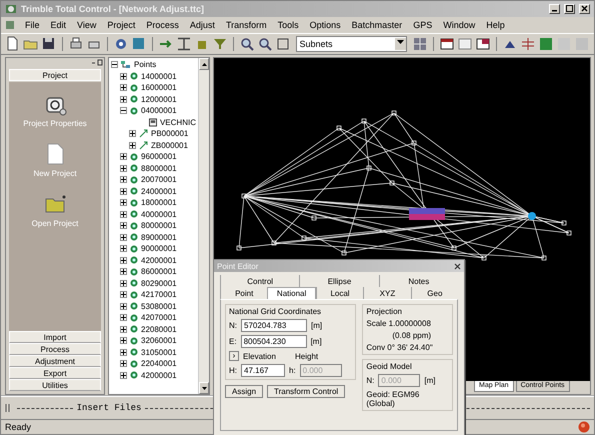 Image resolution: width=595 pixels, height=435 pixels. Describe the element at coordinates (569, 9) in the screenshot. I see `maximize-button` at that location.